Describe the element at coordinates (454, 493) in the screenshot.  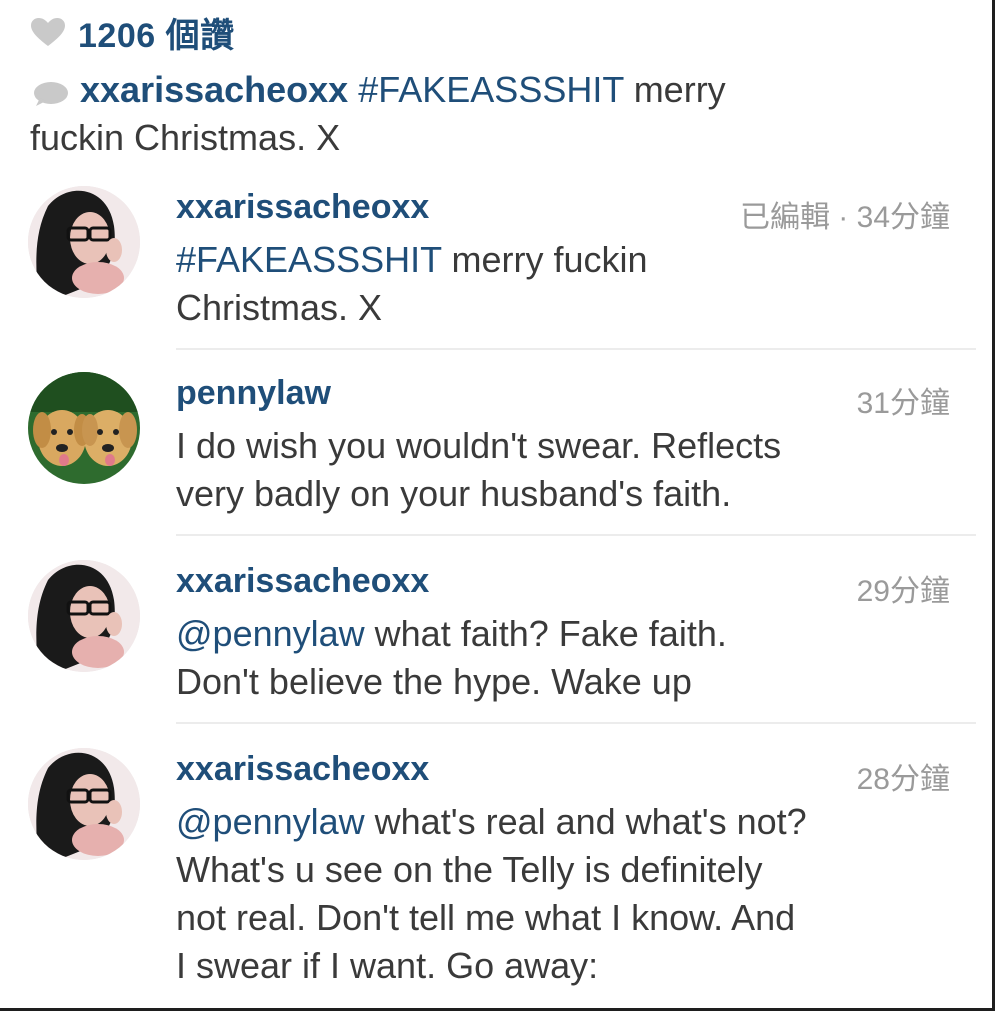
I see `comment-text-line2: very badly on your husband's faith.` at that location.